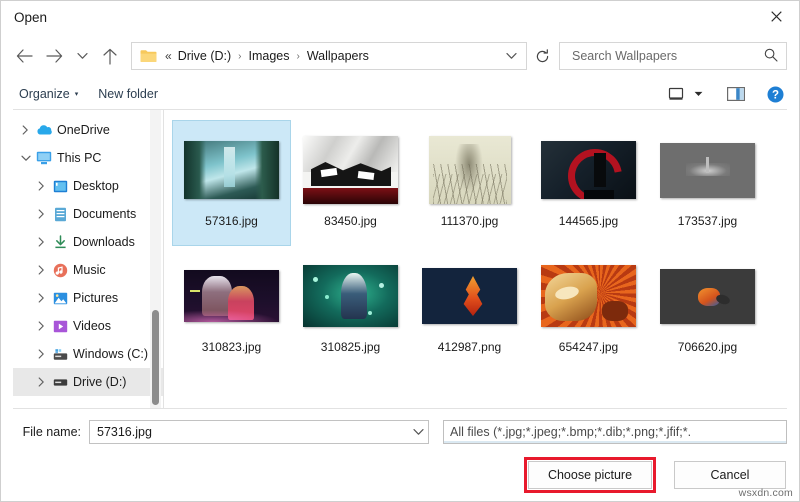 The height and width of the screenshot is (502, 800). I want to click on file-item: 412987.png, so click(469, 309).